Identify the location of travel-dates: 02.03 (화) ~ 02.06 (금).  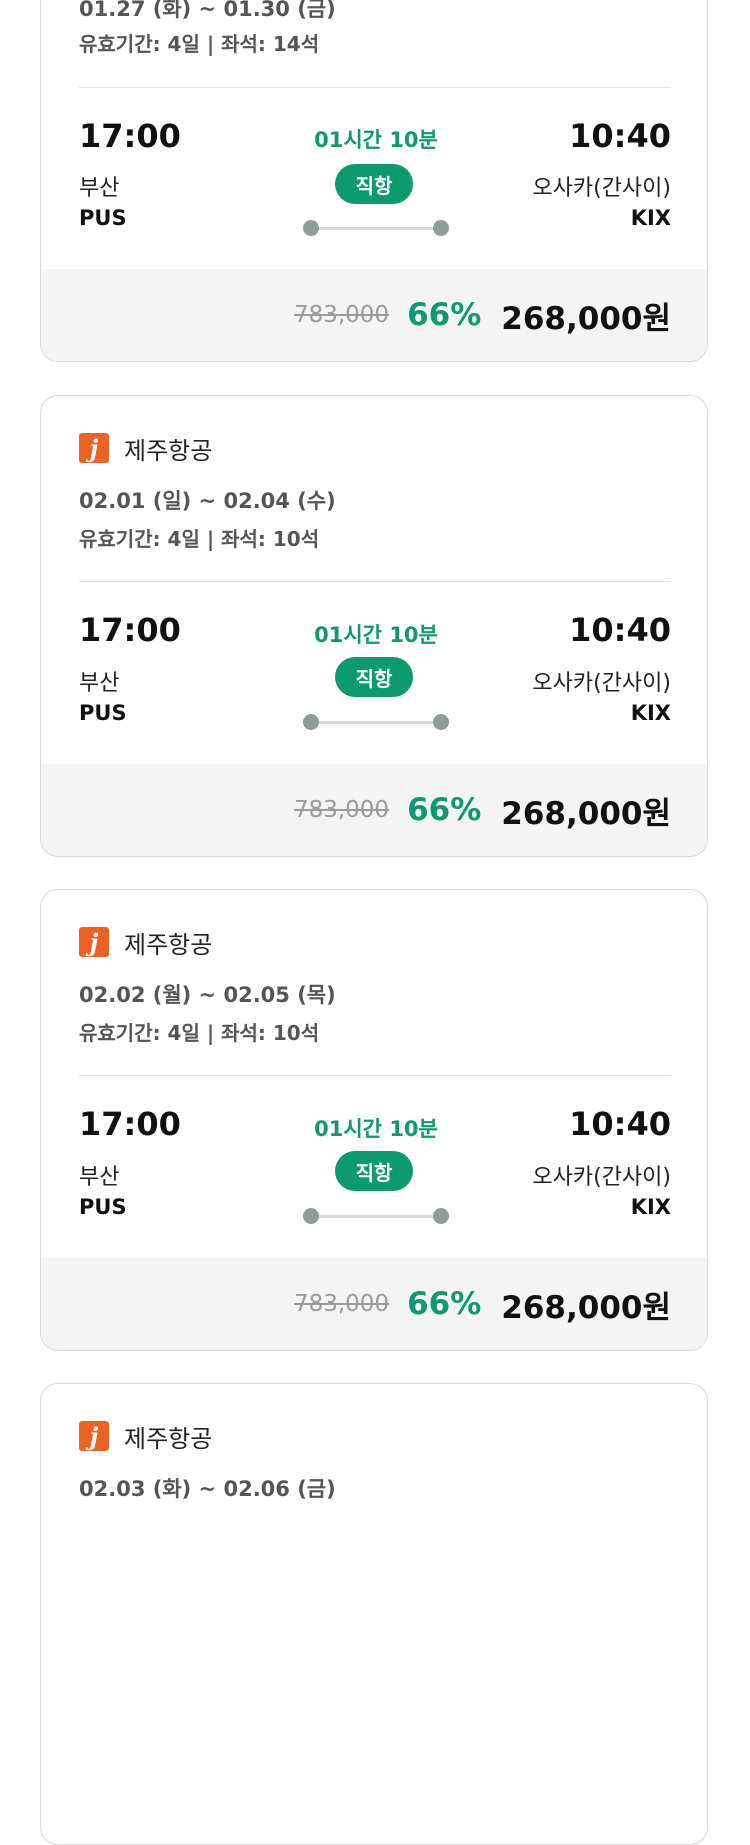
(207, 1489).